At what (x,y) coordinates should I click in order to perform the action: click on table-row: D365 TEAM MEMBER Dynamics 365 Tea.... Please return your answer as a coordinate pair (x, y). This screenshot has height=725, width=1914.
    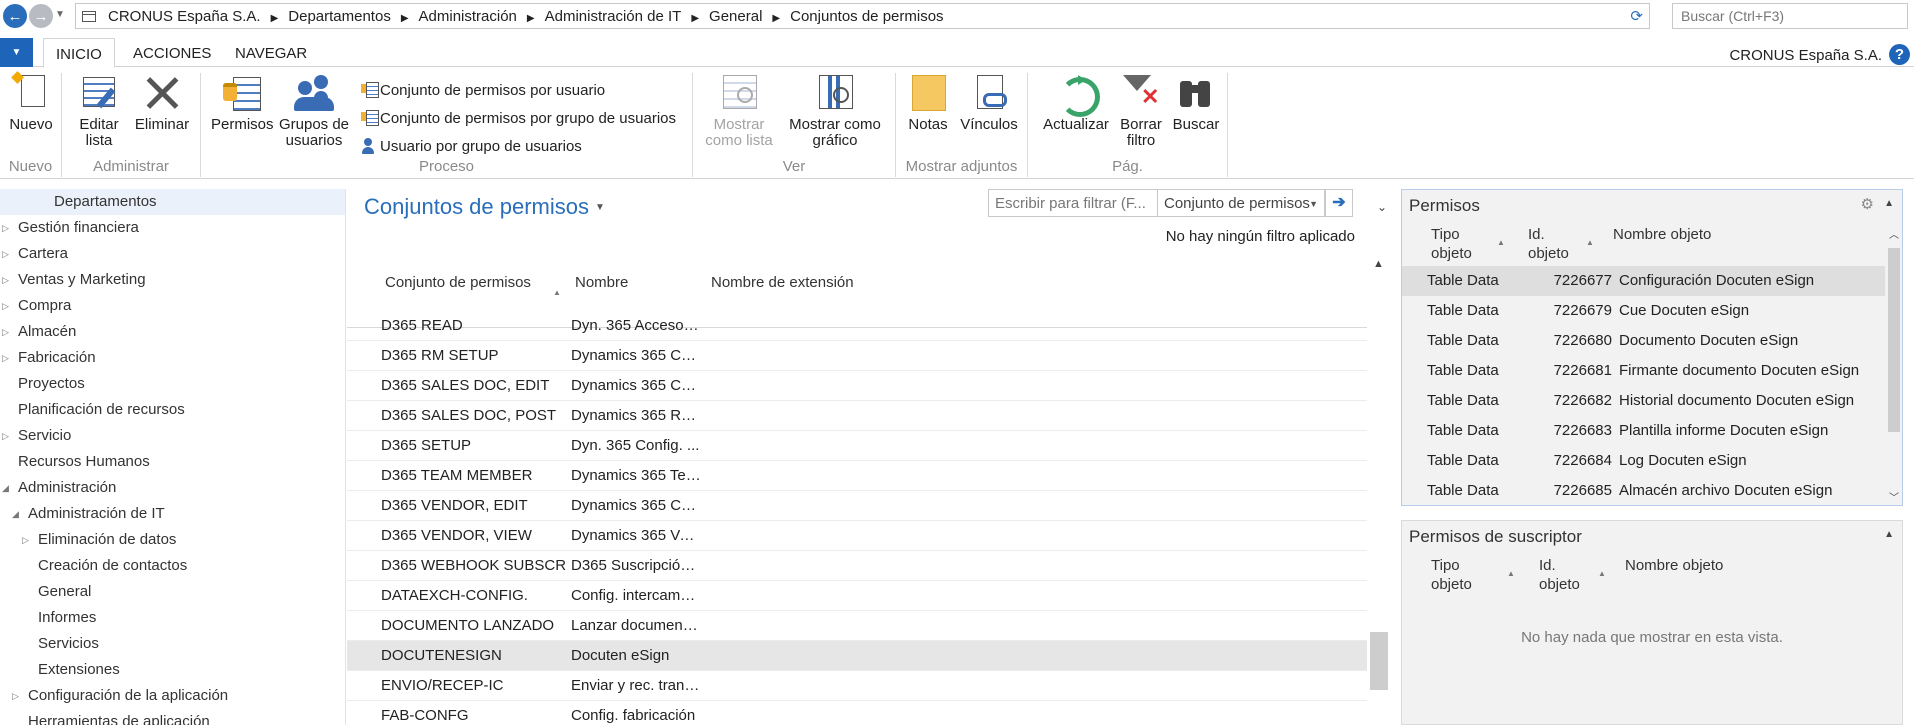
    Looking at the image, I should click on (857, 476).